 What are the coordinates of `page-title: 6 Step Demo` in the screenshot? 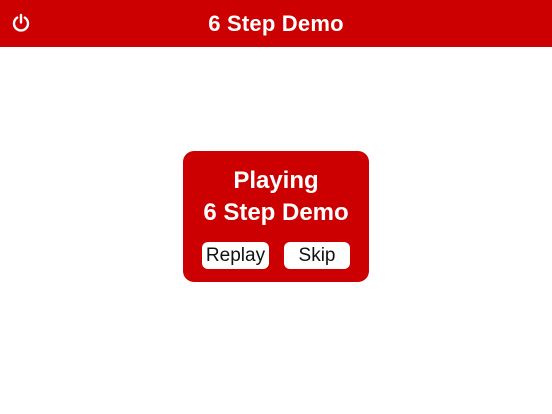 It's located at (276, 23).